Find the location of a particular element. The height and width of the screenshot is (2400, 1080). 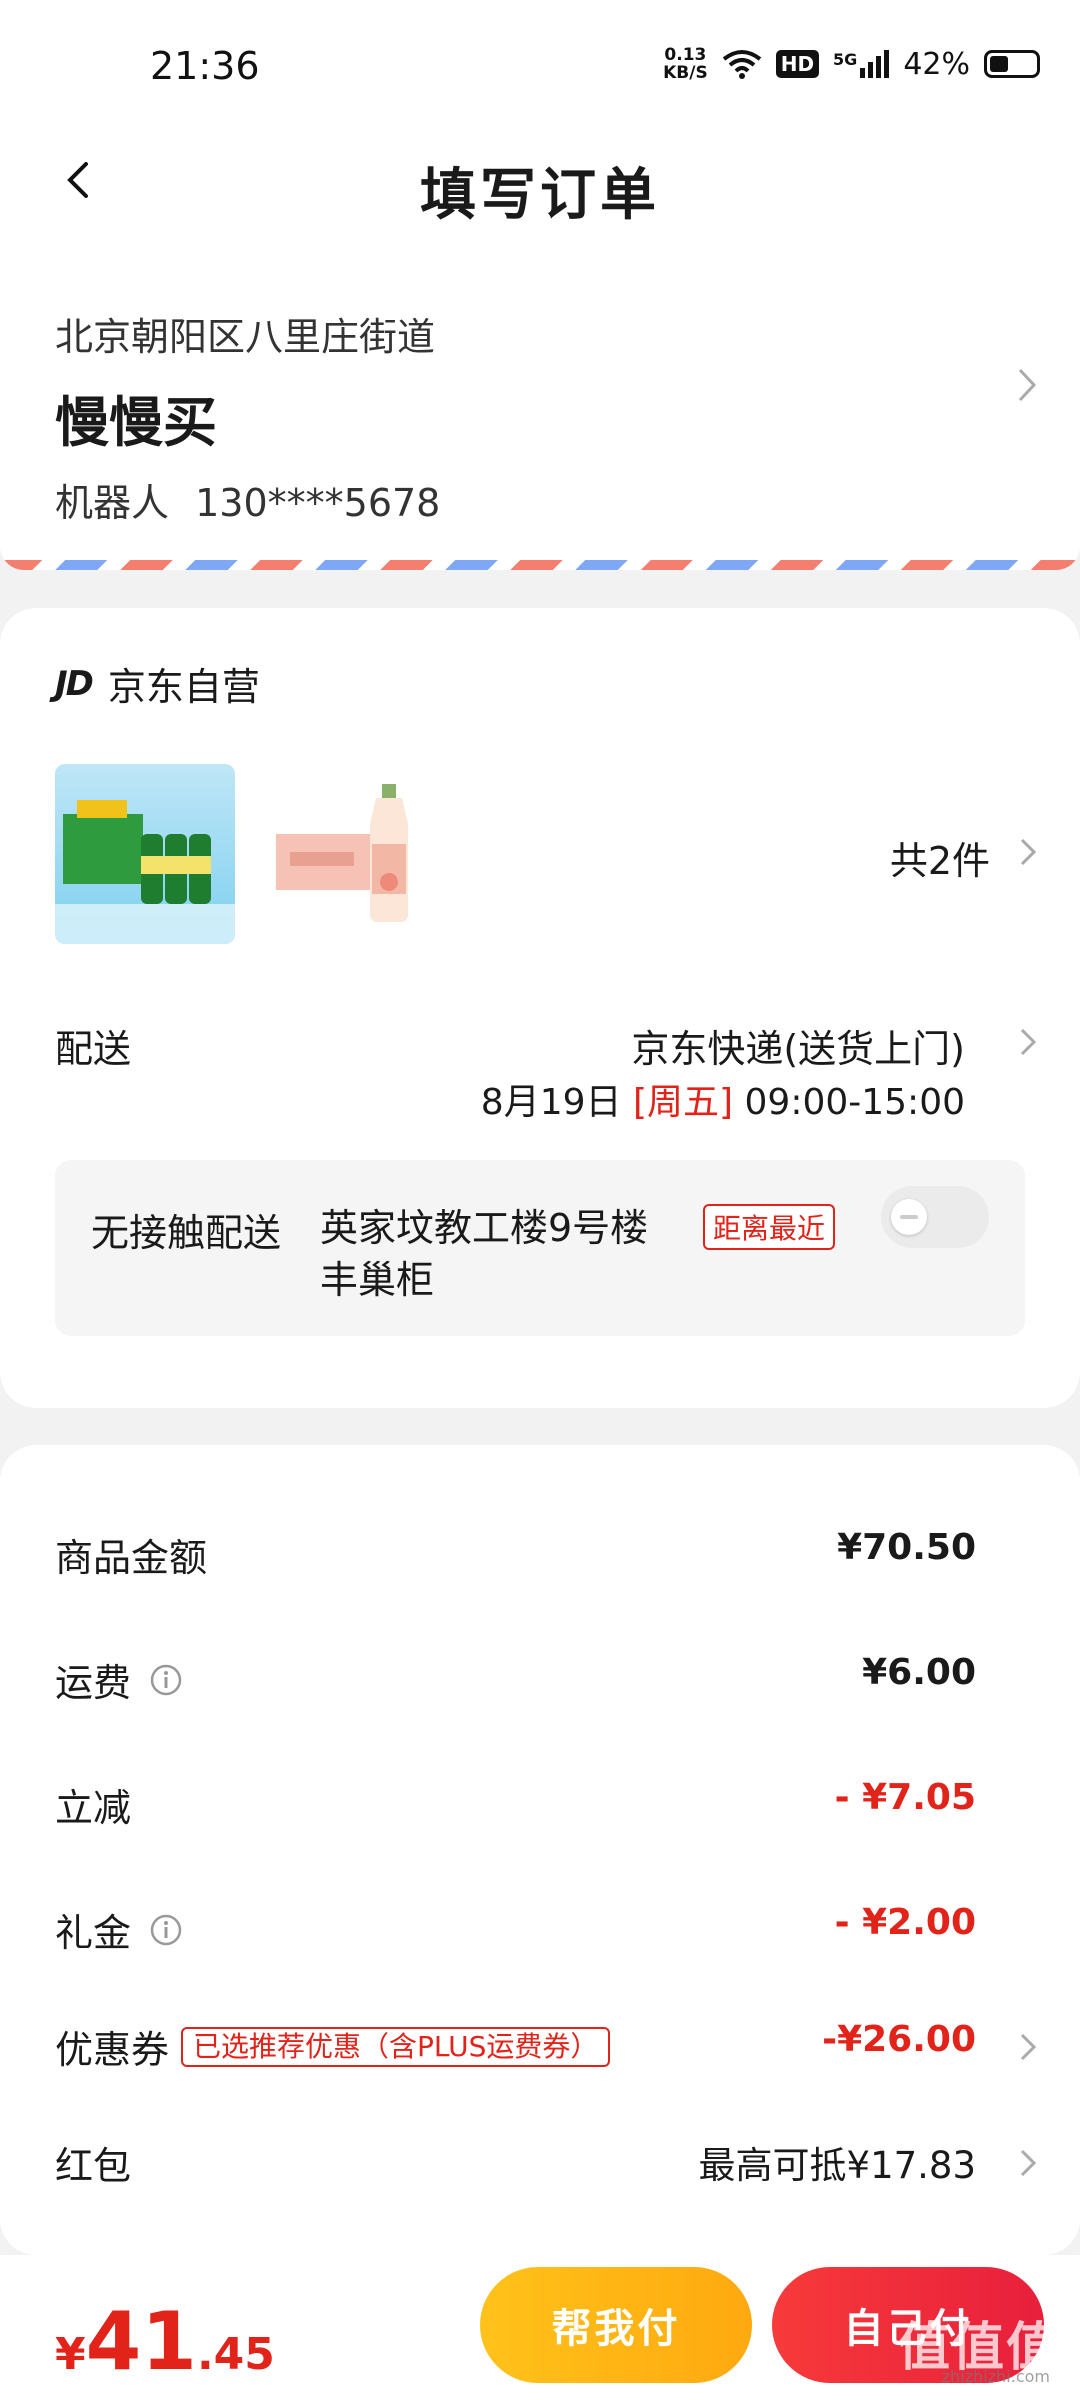

product-image-beer is located at coordinates (145, 854).